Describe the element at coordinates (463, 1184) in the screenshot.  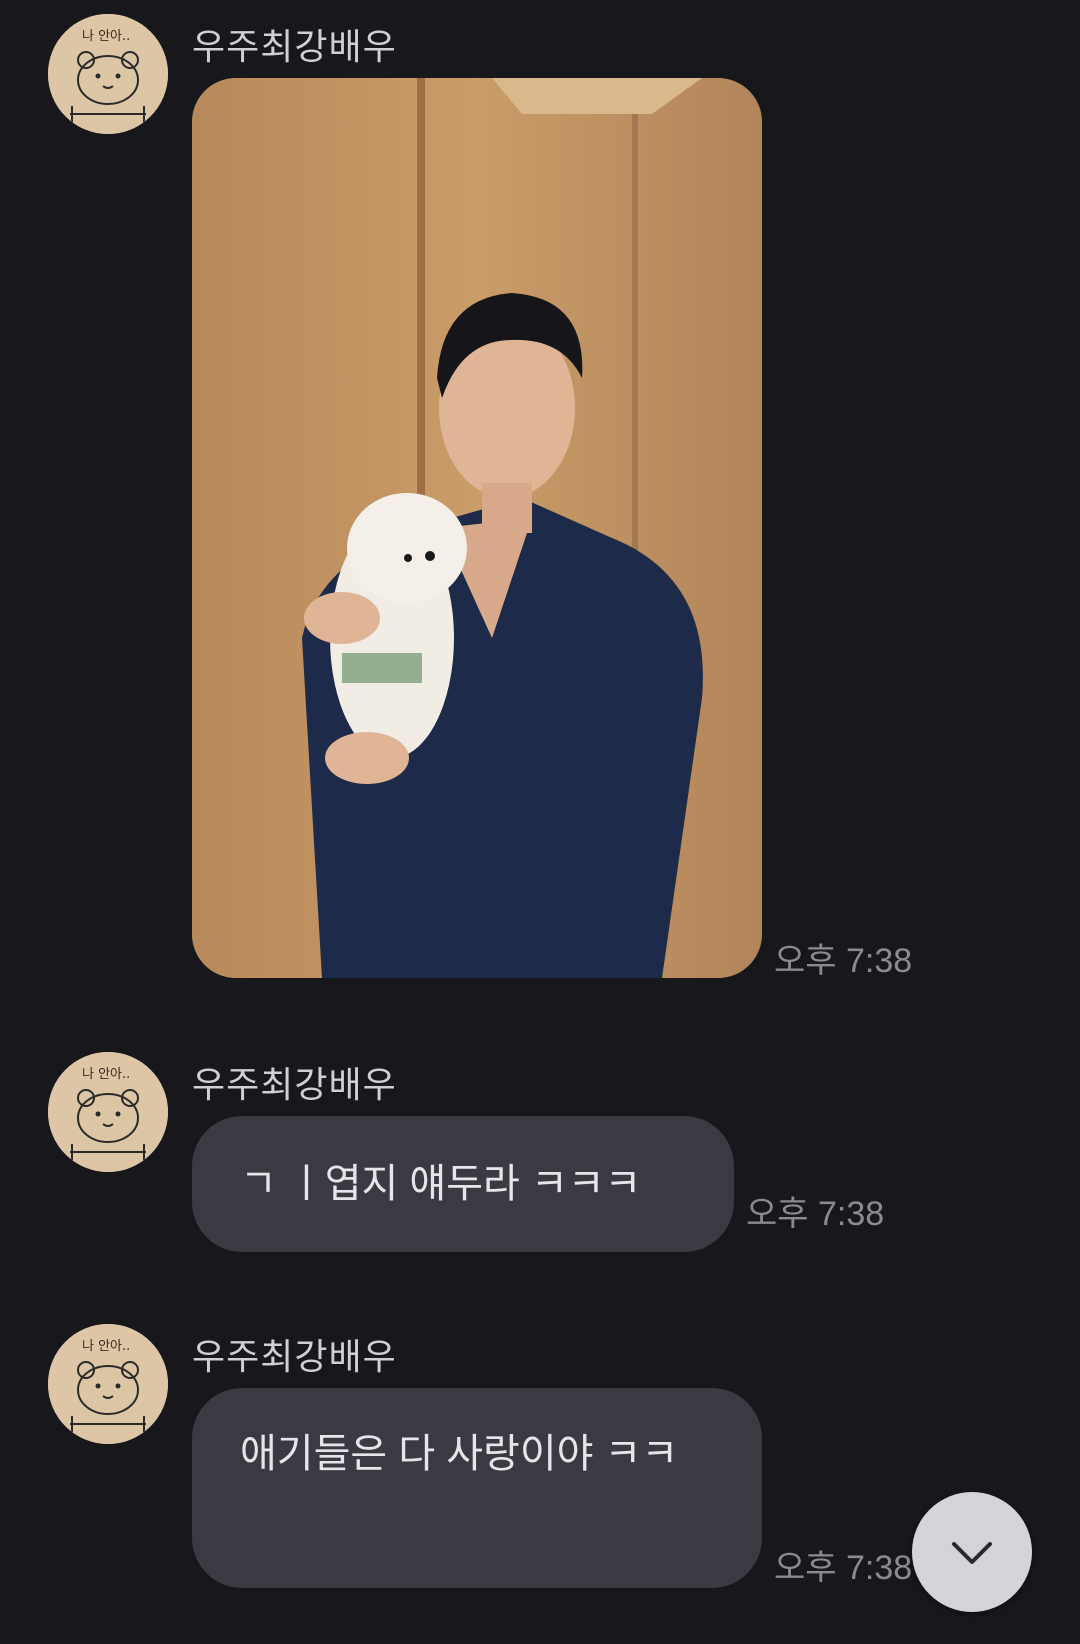
I see `text-message-bubble: ㄱ ㅣ엽지 얘두라 ㅋㅋㅋ` at that location.